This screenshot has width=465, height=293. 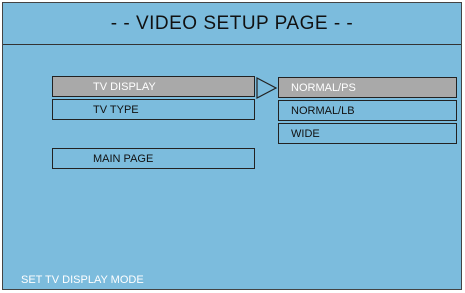 I want to click on option-normal-lb: NORMAL/LB, so click(x=367, y=110).